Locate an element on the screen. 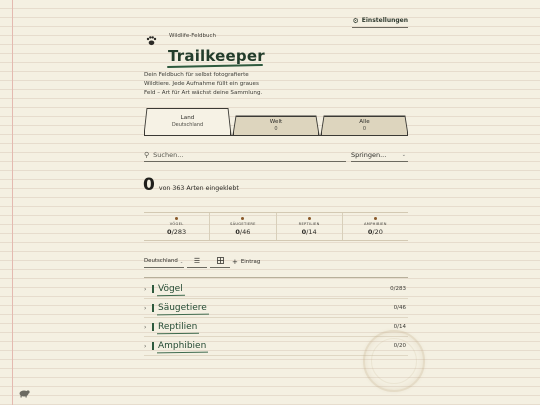 This screenshot has height=405, width=540. search-field: ⚲ is located at coordinates (245, 155).